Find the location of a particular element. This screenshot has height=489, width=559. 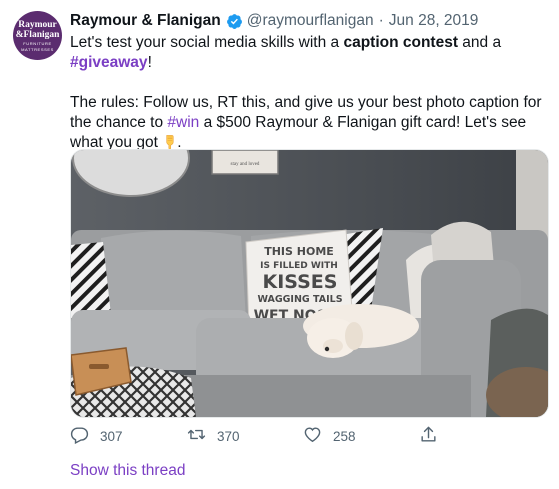

reply-button: 307 is located at coordinates (96, 436).